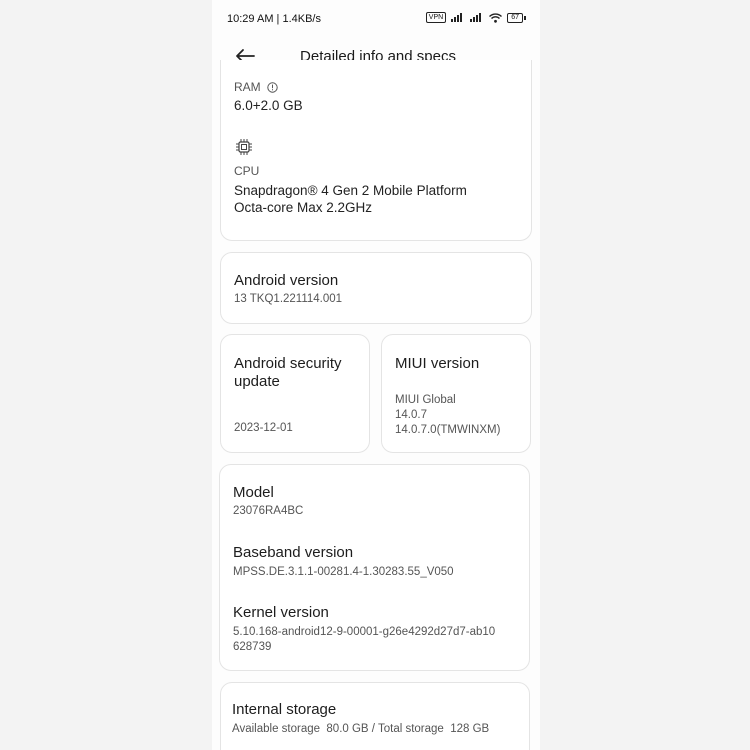 The width and height of the screenshot is (750, 750). I want to click on battery-icon: 67, so click(516, 17).